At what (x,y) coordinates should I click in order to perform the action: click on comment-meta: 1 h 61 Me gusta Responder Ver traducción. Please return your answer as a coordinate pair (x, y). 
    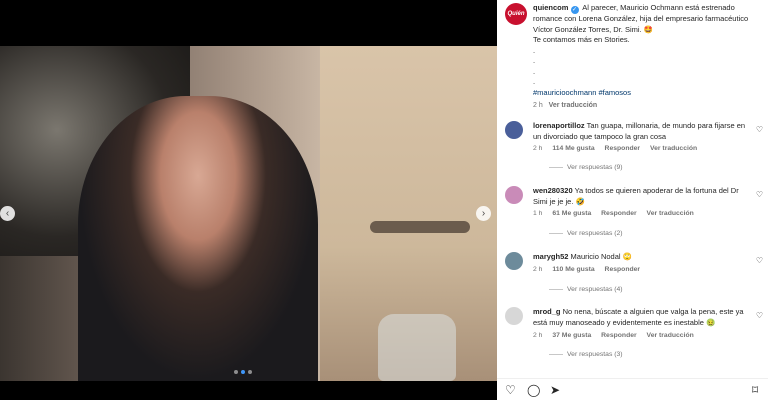
    Looking at the image, I should click on (617, 213).